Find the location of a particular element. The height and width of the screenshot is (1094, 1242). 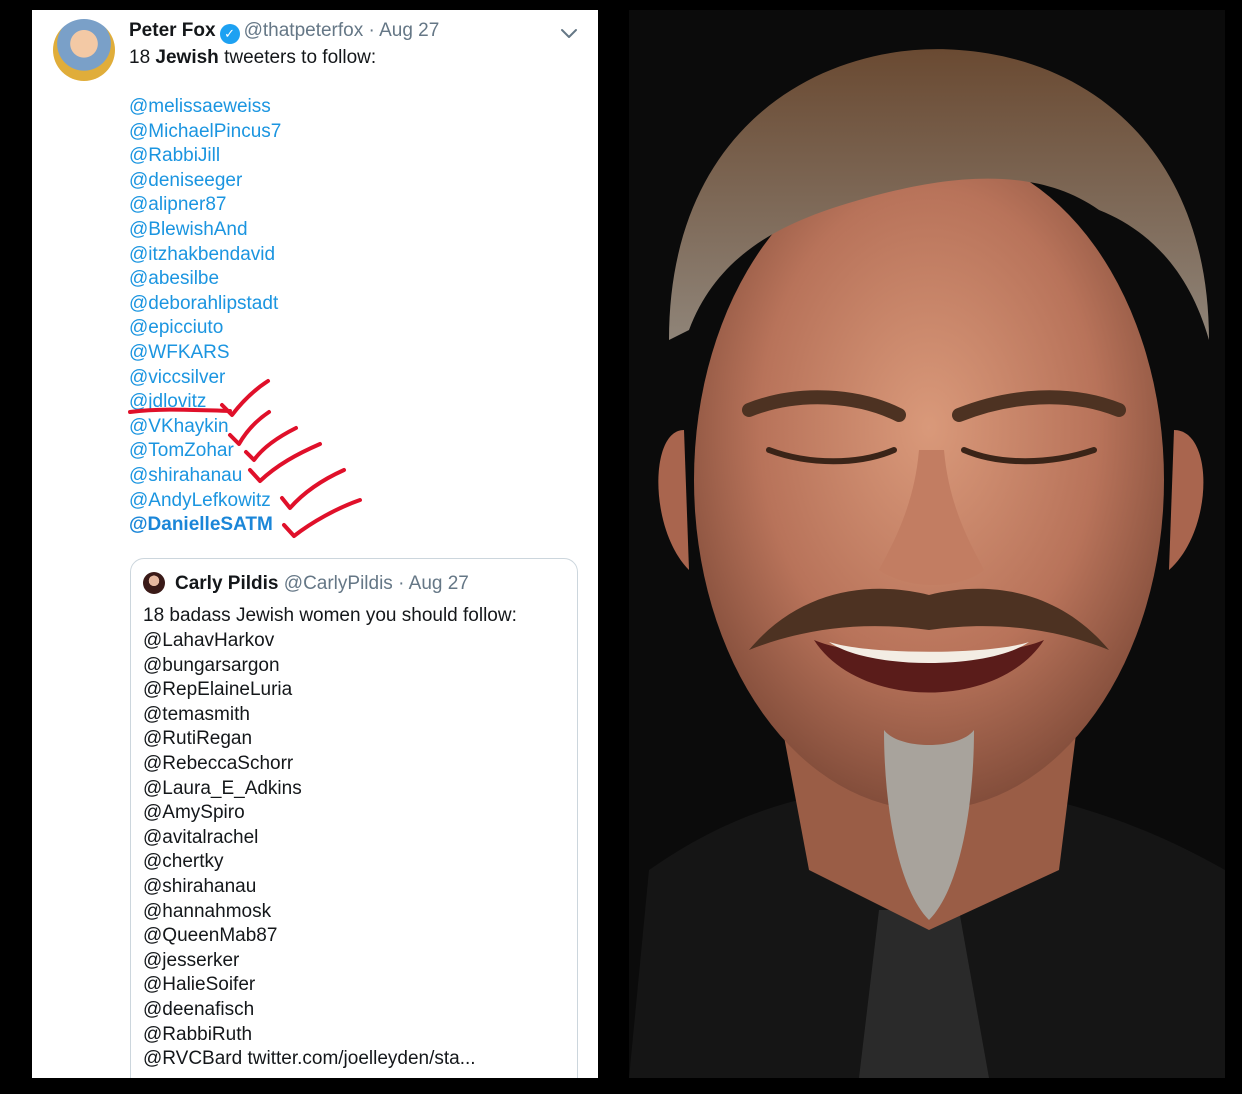

quote-author-handle: @CarlyPildis is located at coordinates (338, 583).